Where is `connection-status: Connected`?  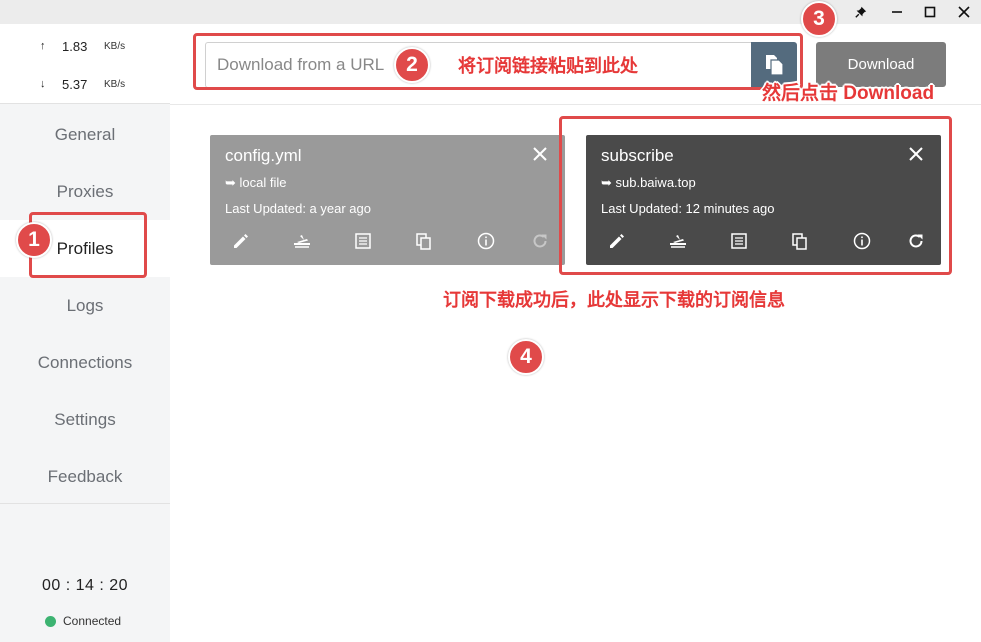 connection-status: Connected is located at coordinates (83, 621).